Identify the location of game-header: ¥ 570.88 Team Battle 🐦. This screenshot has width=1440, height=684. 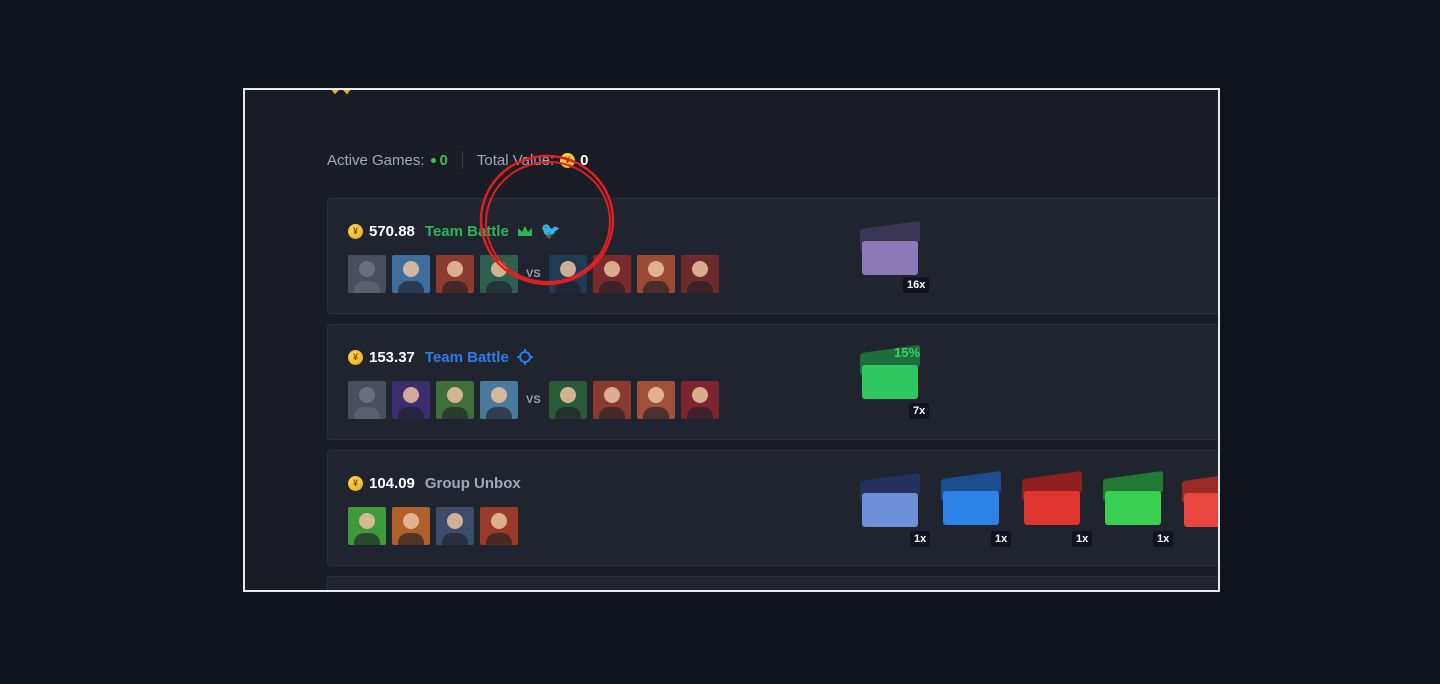
(454, 231).